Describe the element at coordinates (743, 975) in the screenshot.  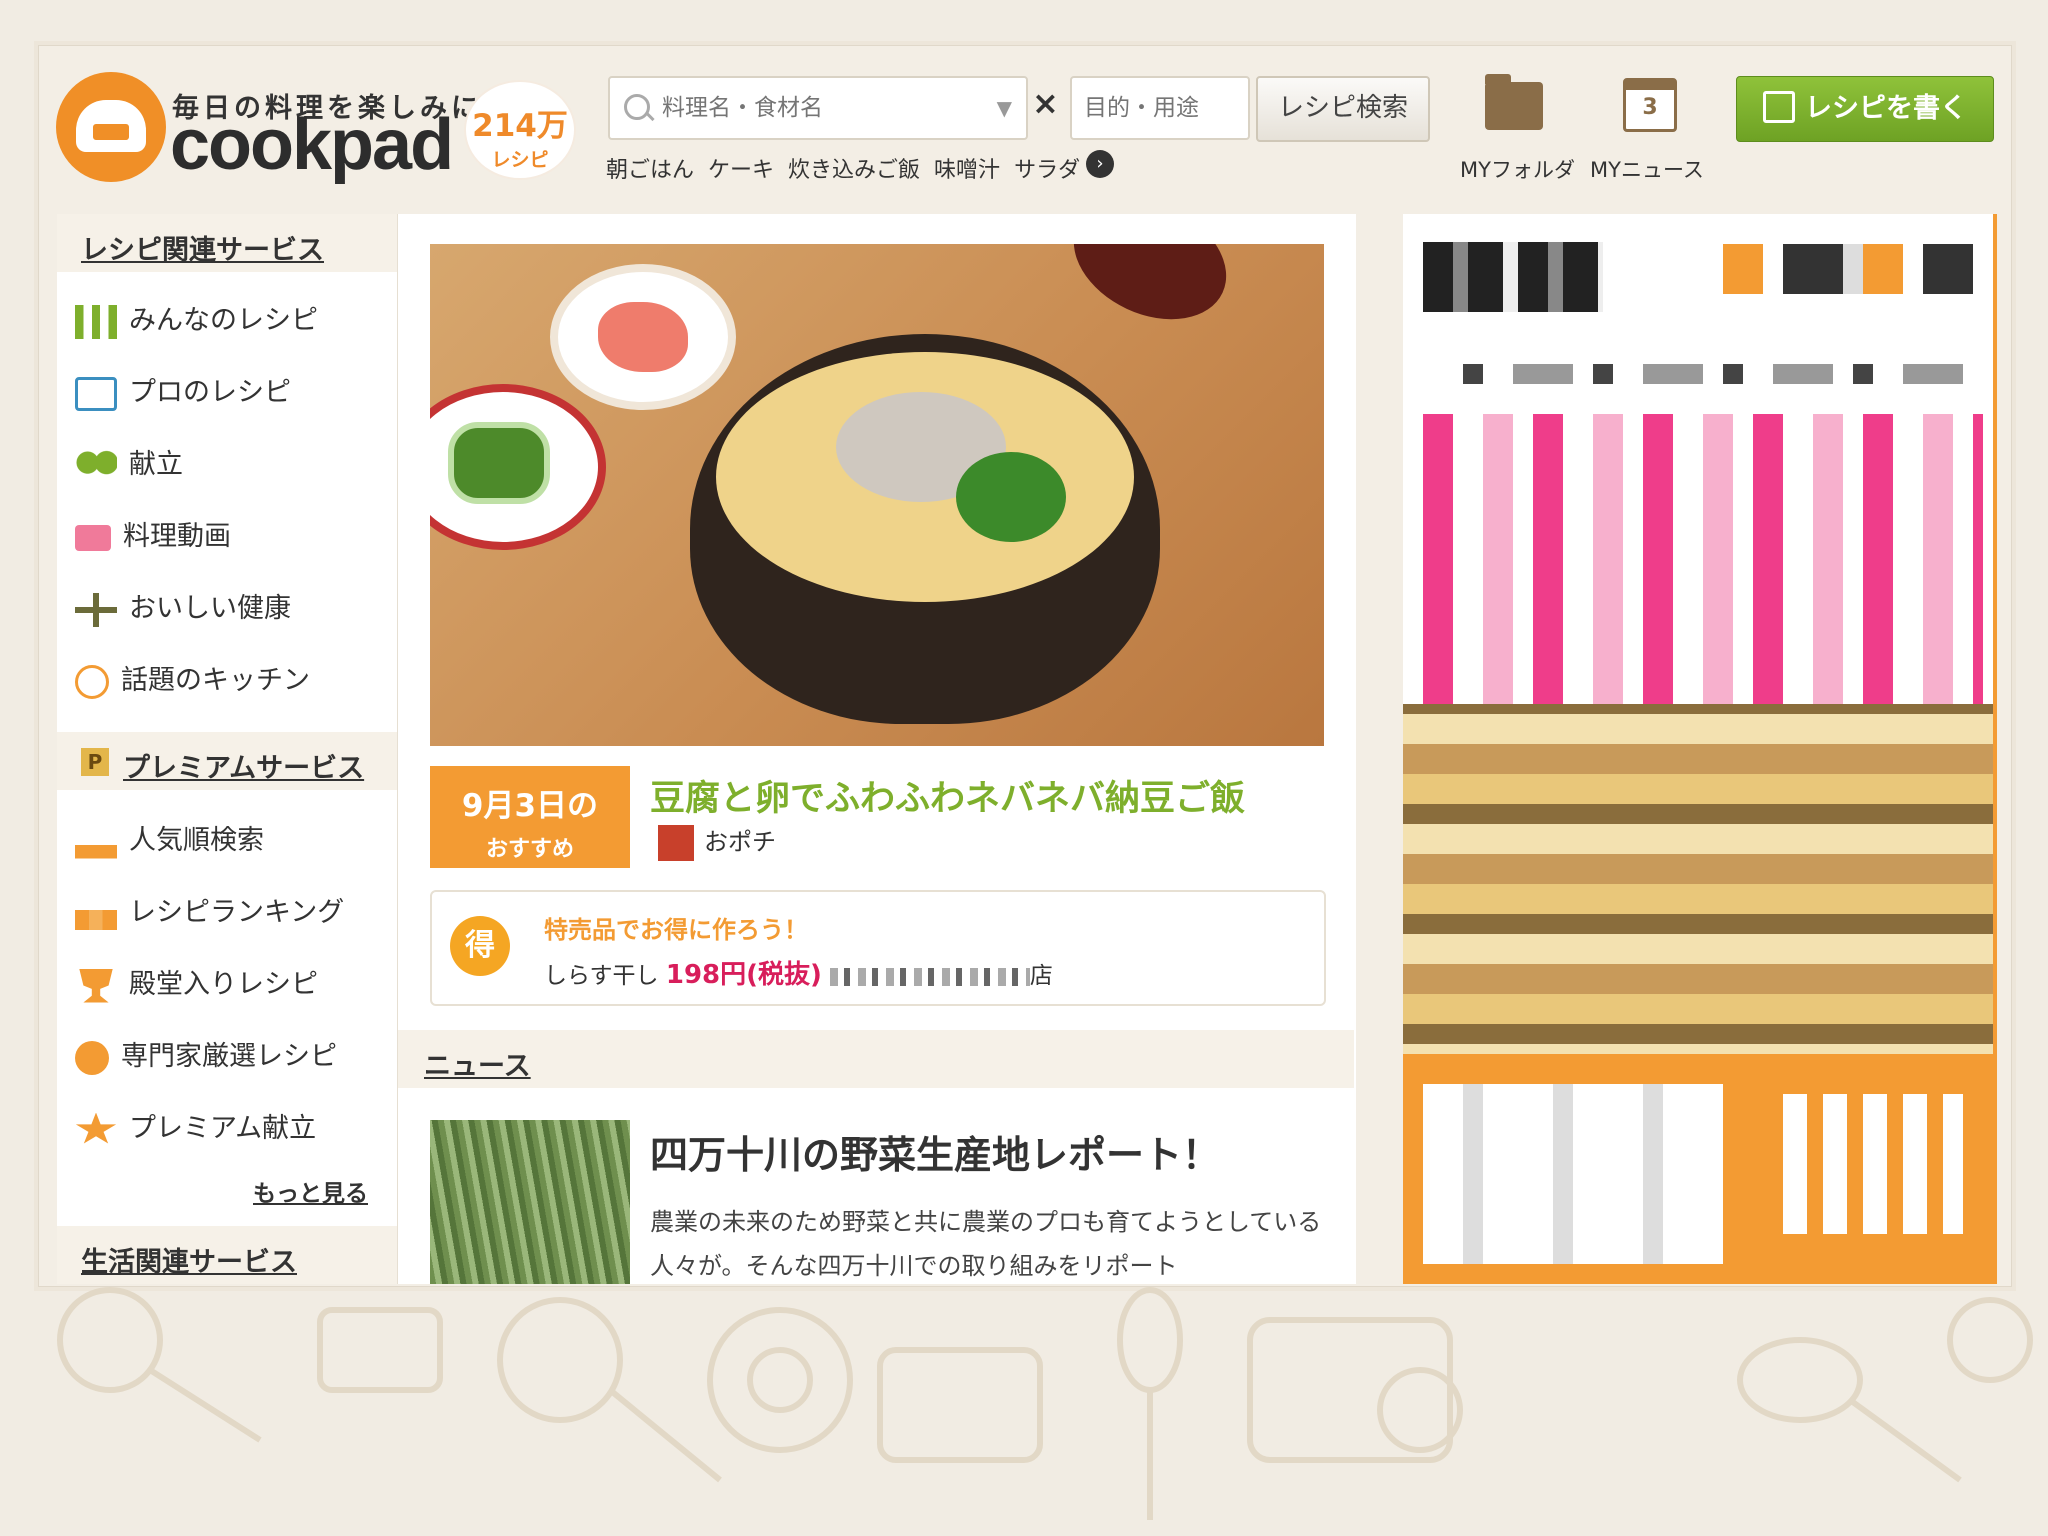
I see `deal-price: 198円(税抜)` at that location.